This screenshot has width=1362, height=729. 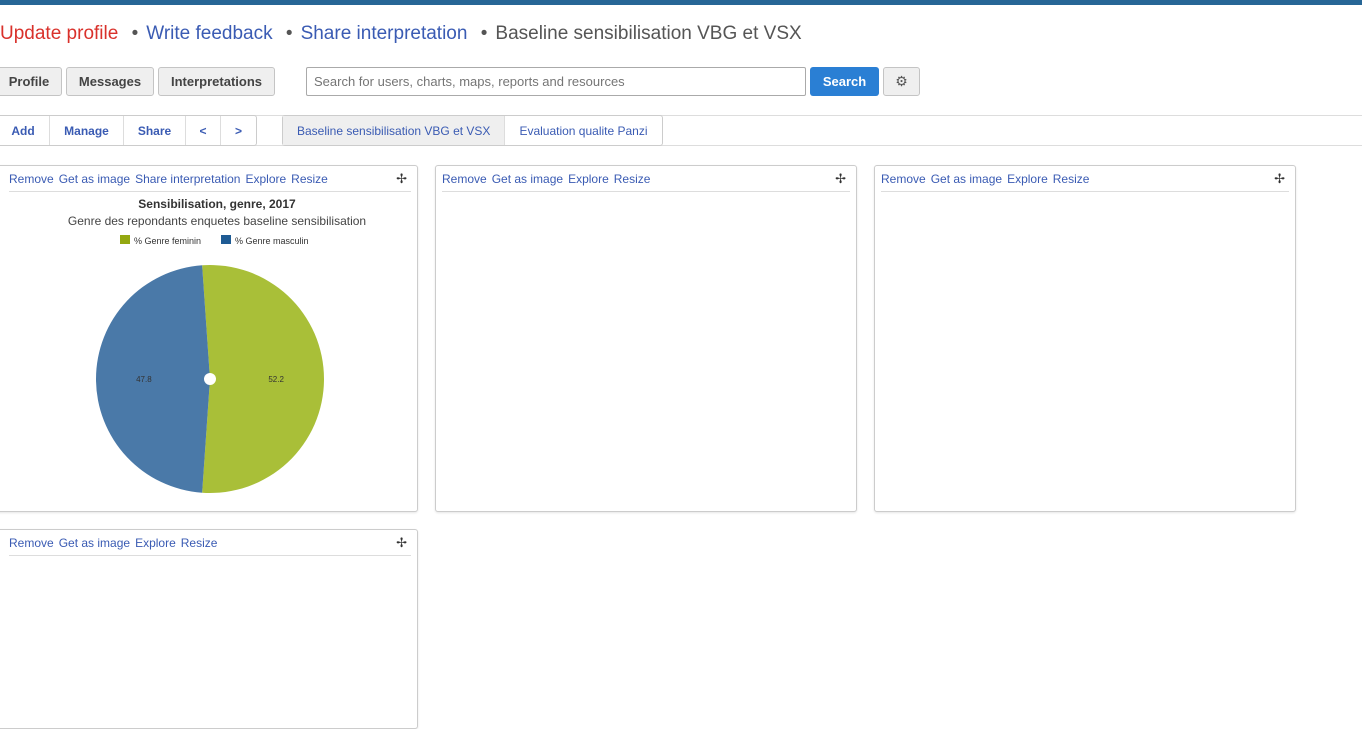 I want to click on manage-button: Manage, so click(x=87, y=130).